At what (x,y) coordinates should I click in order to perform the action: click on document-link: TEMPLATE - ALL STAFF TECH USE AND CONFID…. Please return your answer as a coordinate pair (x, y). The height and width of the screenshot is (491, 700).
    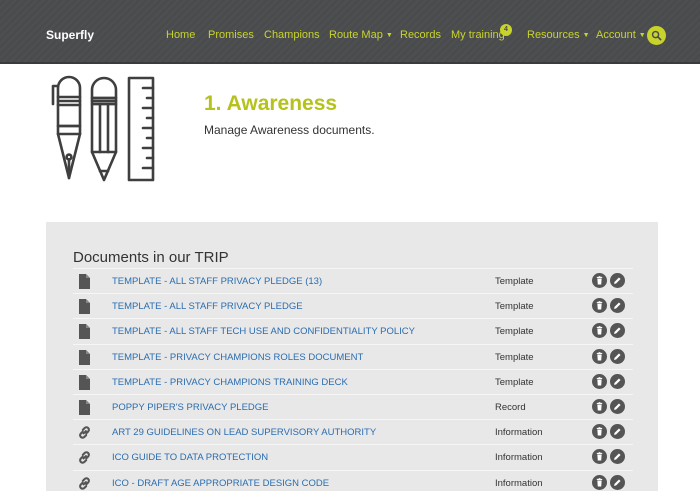
    Looking at the image, I should click on (263, 331).